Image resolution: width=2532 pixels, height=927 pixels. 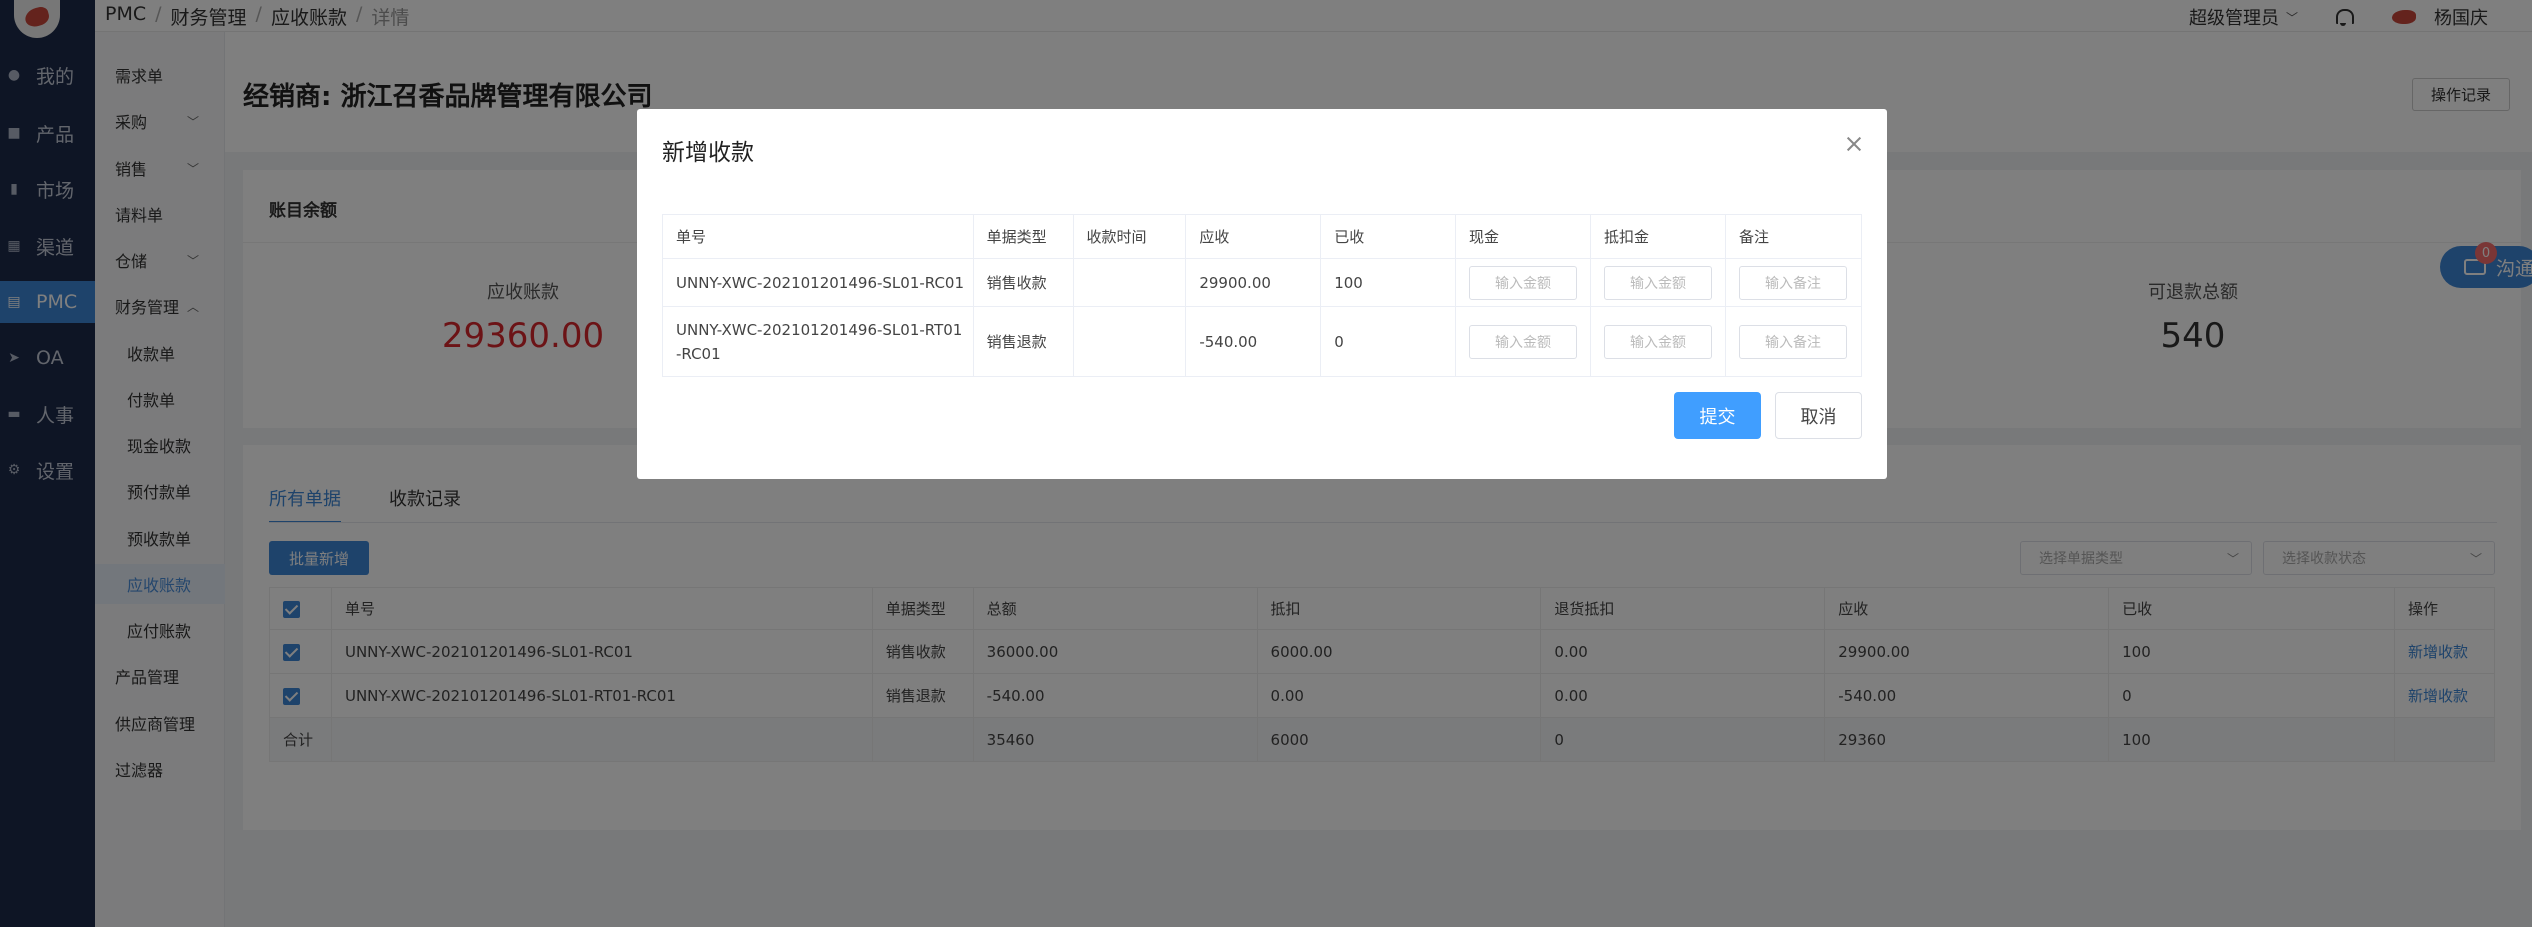 I want to click on table-cell: UNNY-XWC-202101201496-SL01-RT01-RC01, so click(x=818, y=341).